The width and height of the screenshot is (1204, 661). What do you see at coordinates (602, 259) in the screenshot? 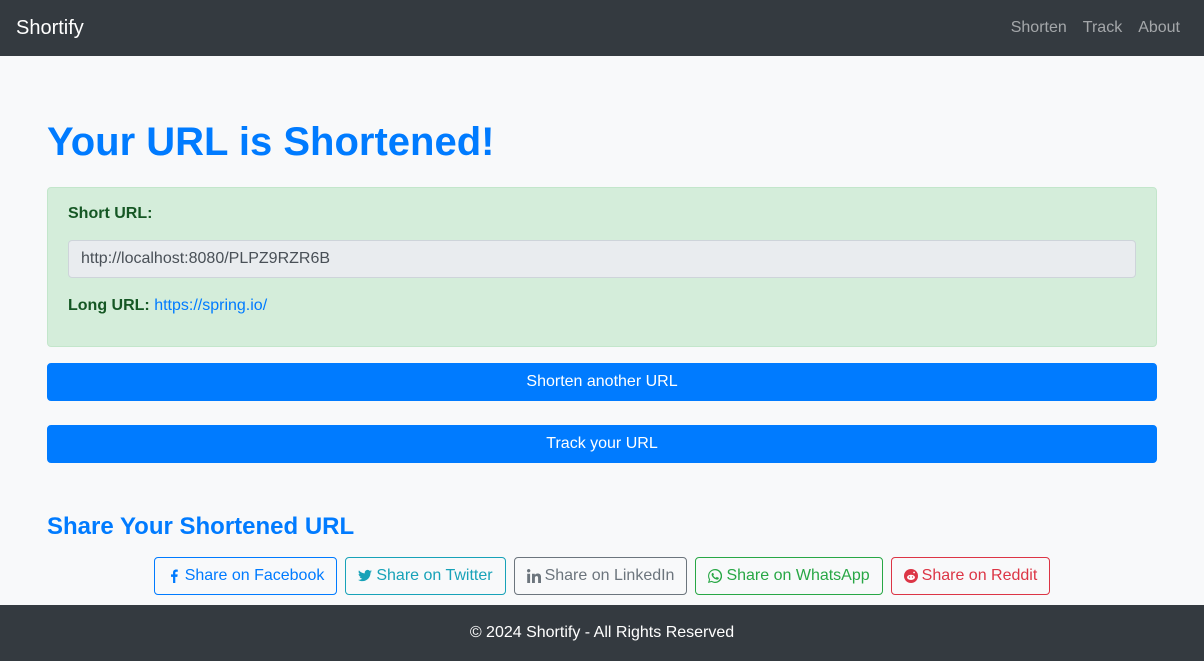
I see `short-url-input` at bounding box center [602, 259].